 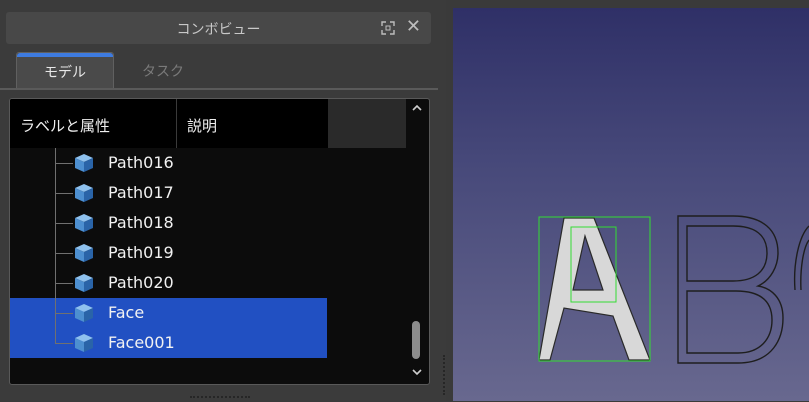 I want to click on combo-view-title-bar: コンボビュー ✕, so click(x=218, y=28).